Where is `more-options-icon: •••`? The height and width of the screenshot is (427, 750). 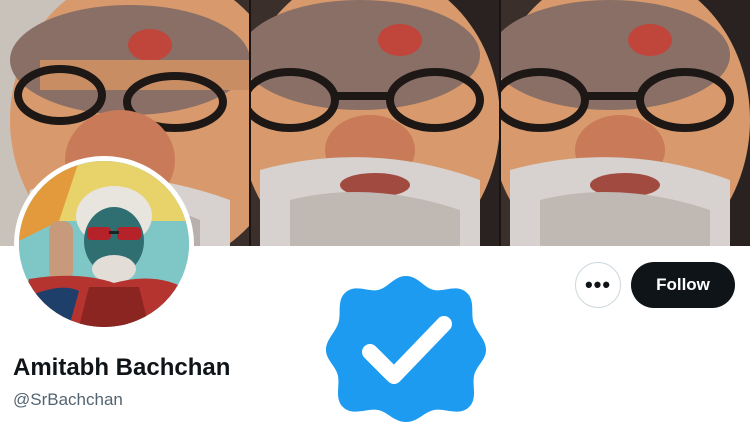 more-options-icon: ••• is located at coordinates (598, 284).